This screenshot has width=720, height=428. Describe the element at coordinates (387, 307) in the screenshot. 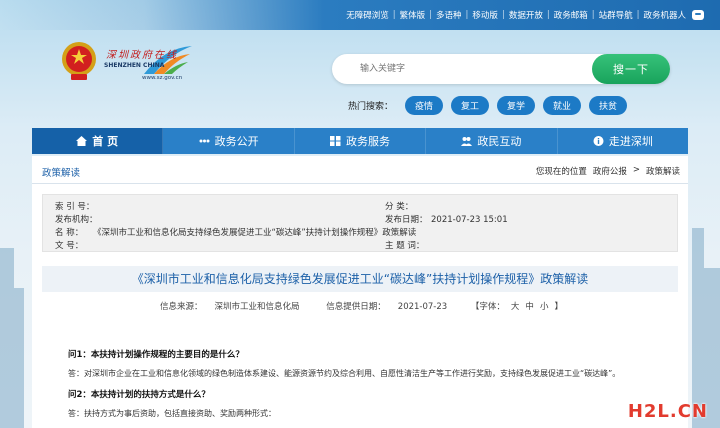

I see `date-info: 信息提供日期： 2021-07-23` at that location.